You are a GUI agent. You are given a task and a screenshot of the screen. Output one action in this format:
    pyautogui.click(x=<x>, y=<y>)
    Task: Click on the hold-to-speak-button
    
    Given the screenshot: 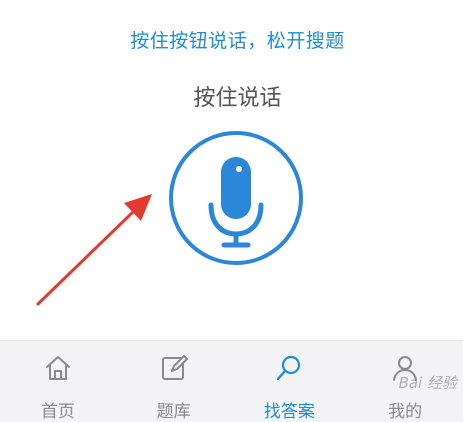 What is the action you would take?
    pyautogui.click(x=236, y=198)
    